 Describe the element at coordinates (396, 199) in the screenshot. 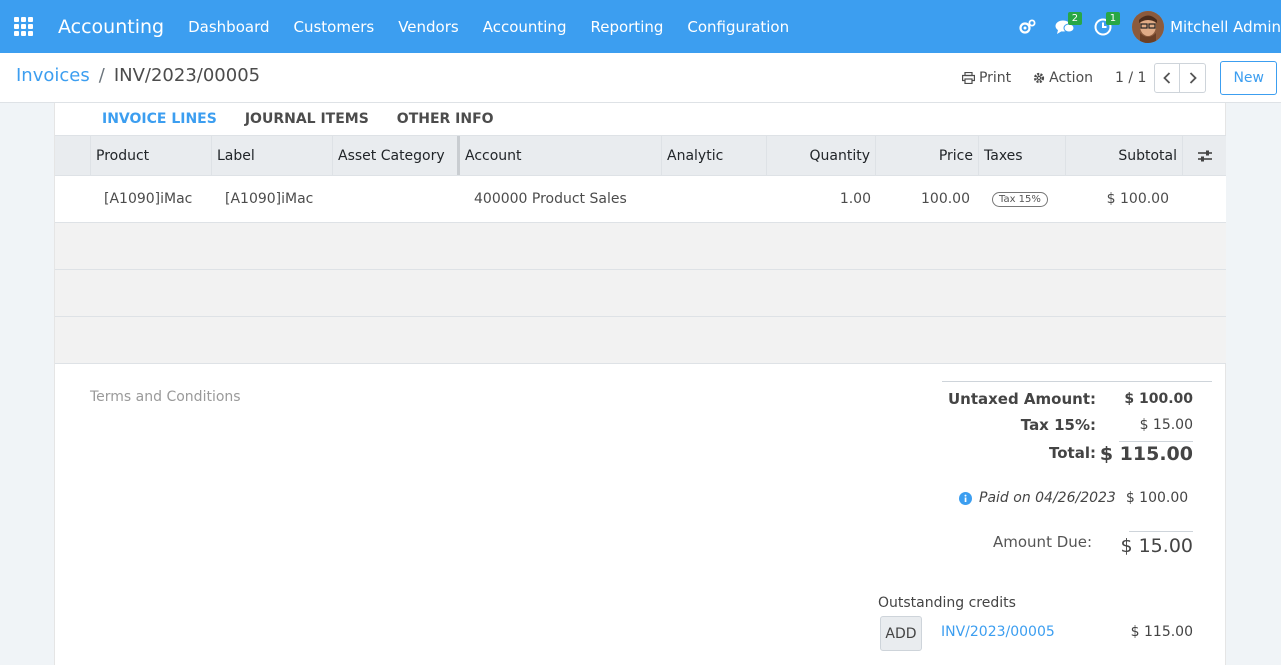

I see `cell-asset-category` at that location.